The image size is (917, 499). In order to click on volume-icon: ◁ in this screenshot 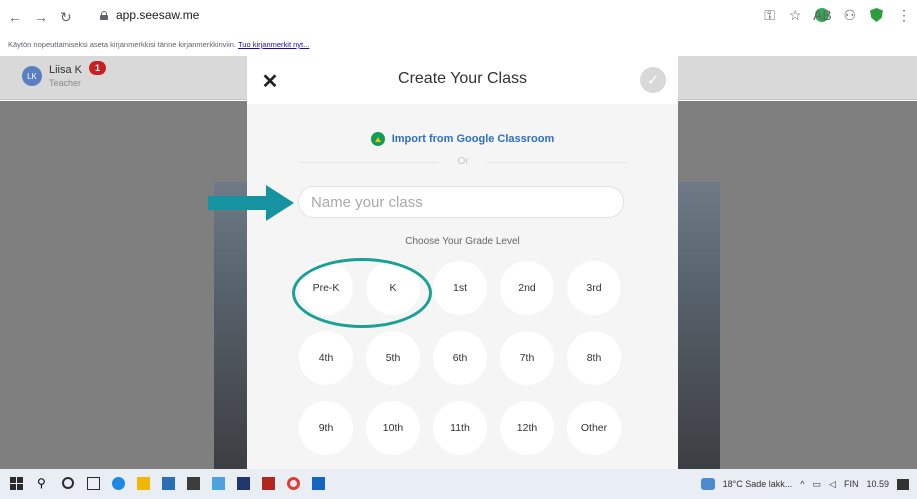, I will do `click(832, 484)`.